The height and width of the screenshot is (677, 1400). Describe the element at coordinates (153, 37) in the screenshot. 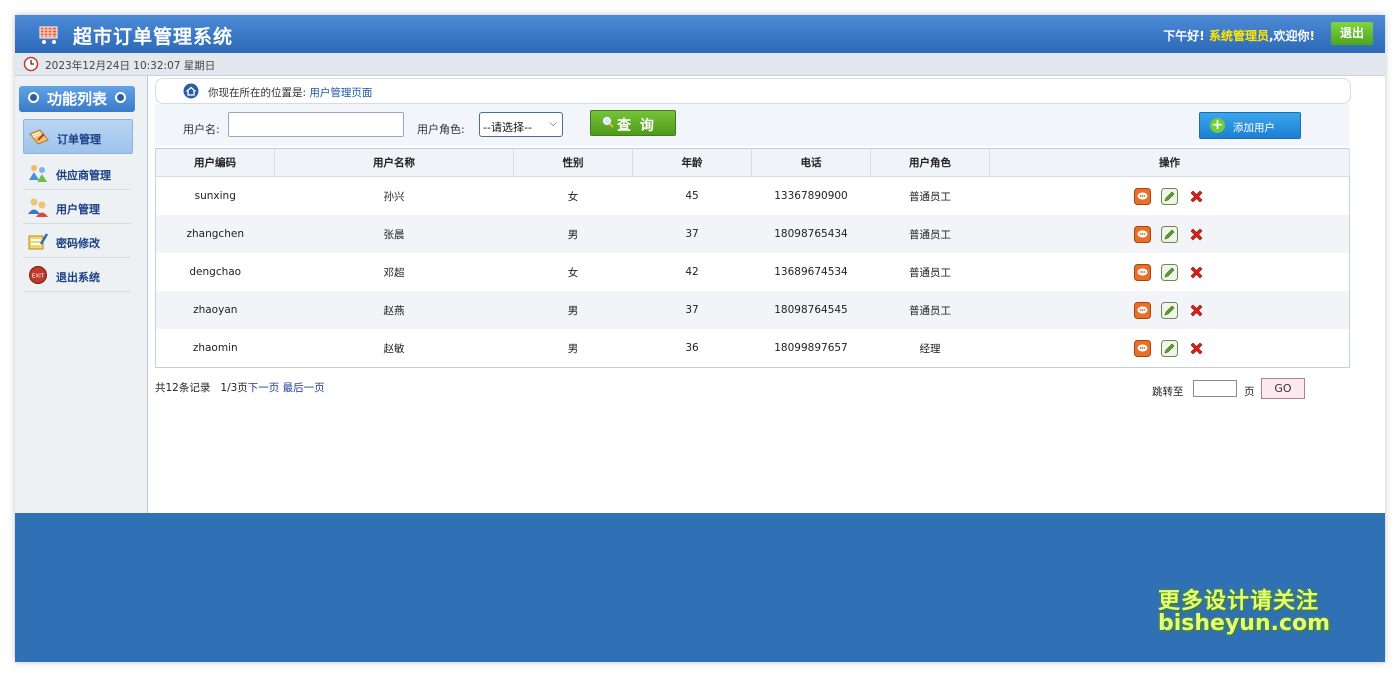

I see `app-title: 超市订单管理系统` at that location.